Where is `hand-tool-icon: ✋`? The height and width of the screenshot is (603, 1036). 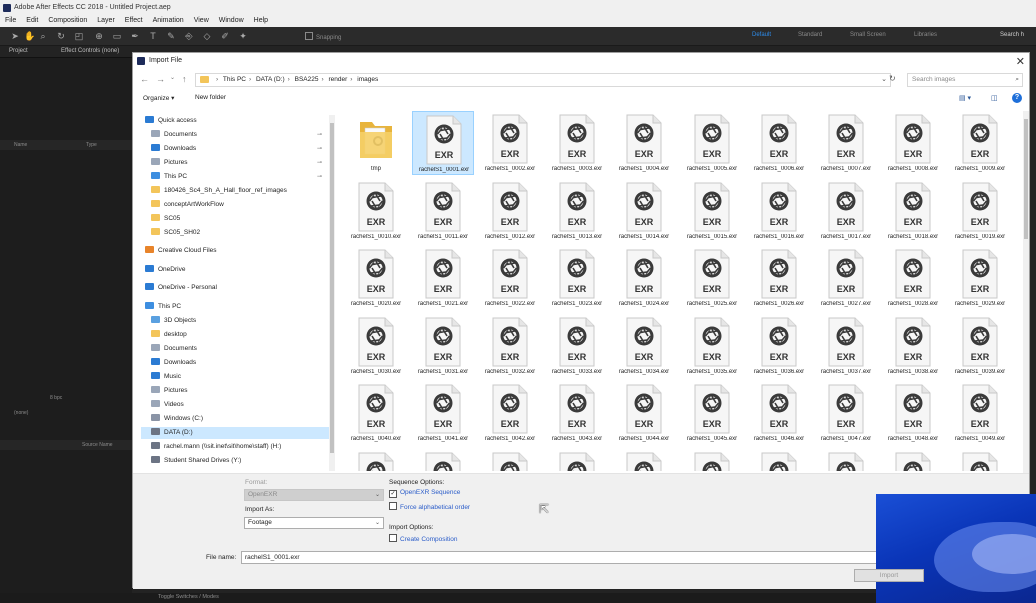
hand-tool-icon: ✋ is located at coordinates (29, 36).